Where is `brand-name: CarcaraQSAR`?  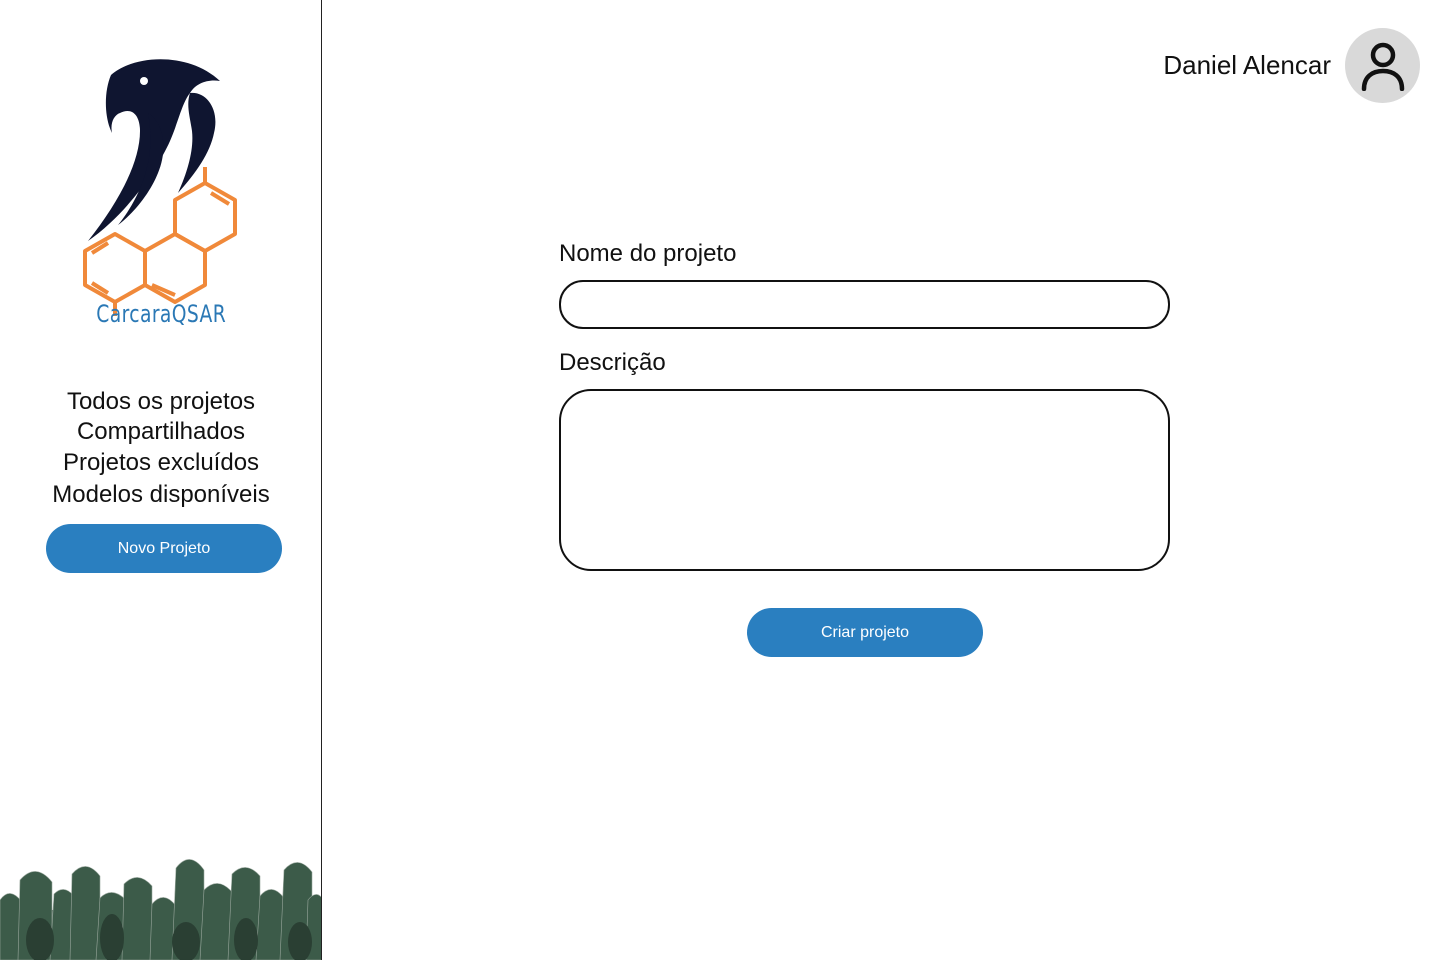 brand-name: CarcaraQSAR is located at coordinates (161, 314).